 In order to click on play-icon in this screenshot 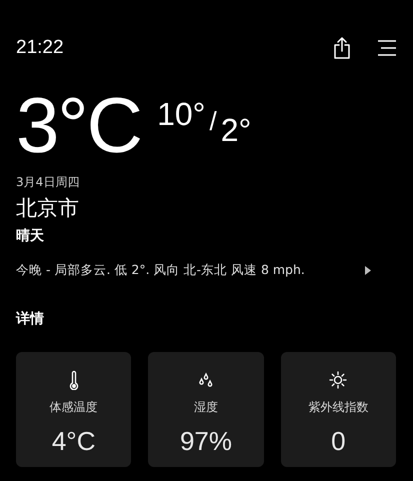, I will do `click(368, 270)`.